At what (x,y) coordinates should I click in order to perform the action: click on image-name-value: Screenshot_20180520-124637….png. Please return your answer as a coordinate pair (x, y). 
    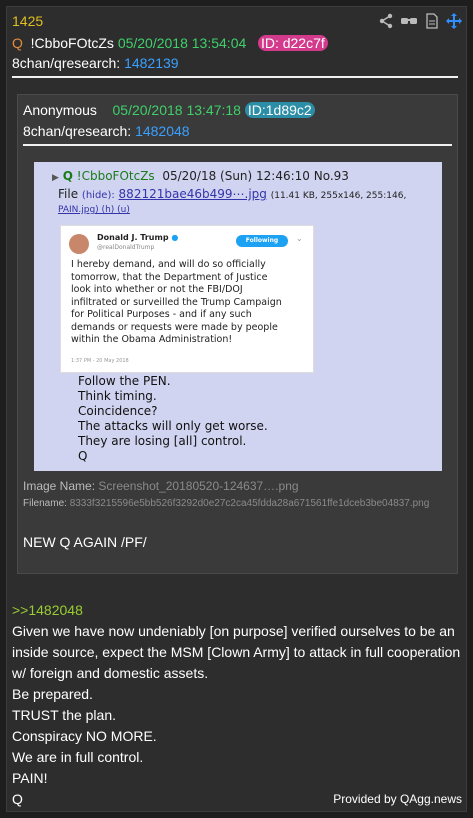
    Looking at the image, I should click on (198, 486).